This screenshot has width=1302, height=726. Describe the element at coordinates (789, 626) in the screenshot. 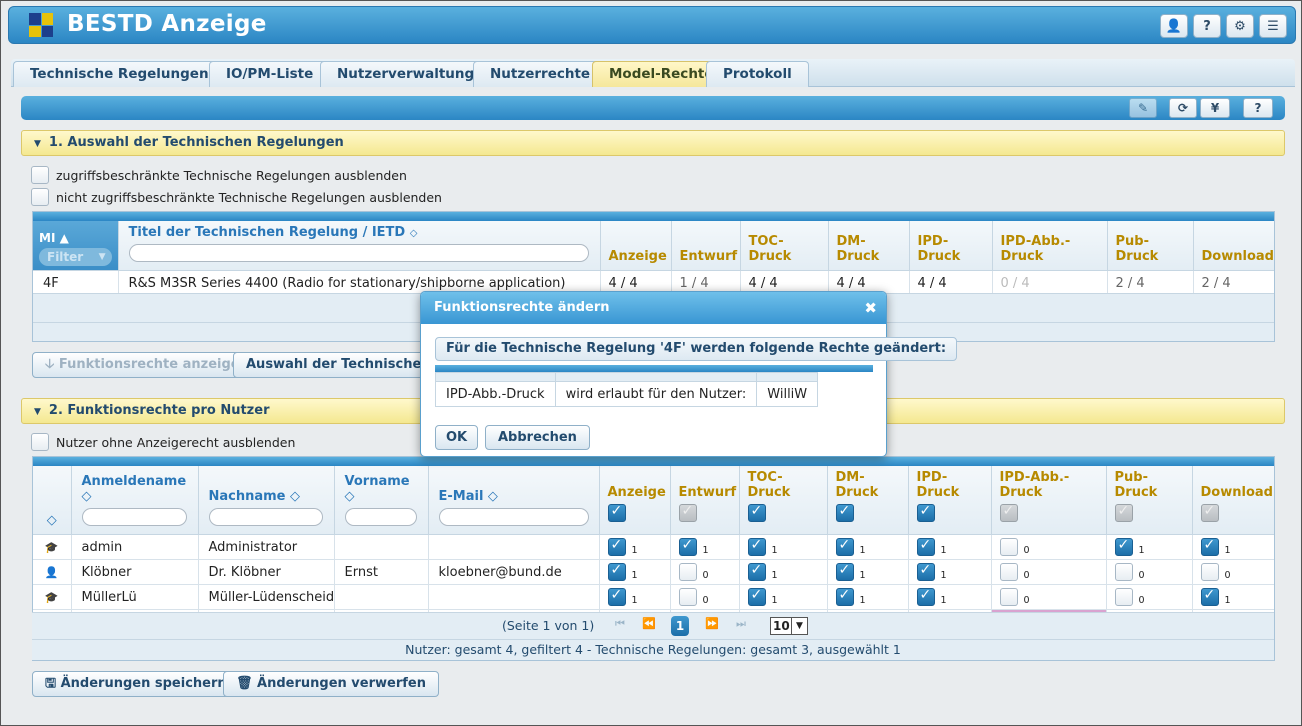

I see `page-size-select: 10 ▼` at that location.